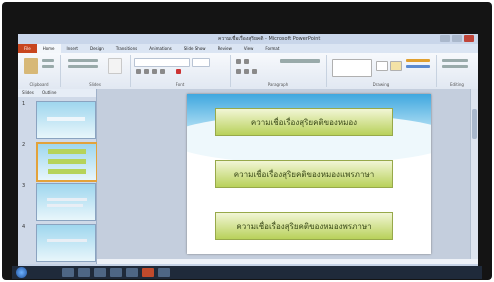  Describe the element at coordinates (146, 71) in the screenshot. I see `italic-icon` at that location.